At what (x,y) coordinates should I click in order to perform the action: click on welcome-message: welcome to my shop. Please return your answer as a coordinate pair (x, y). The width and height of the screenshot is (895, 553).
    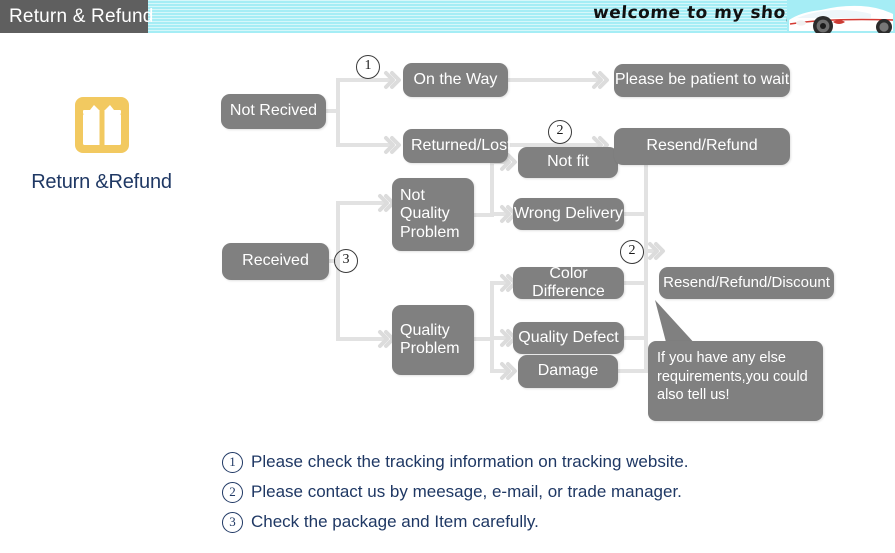
    Looking at the image, I should click on (695, 13).